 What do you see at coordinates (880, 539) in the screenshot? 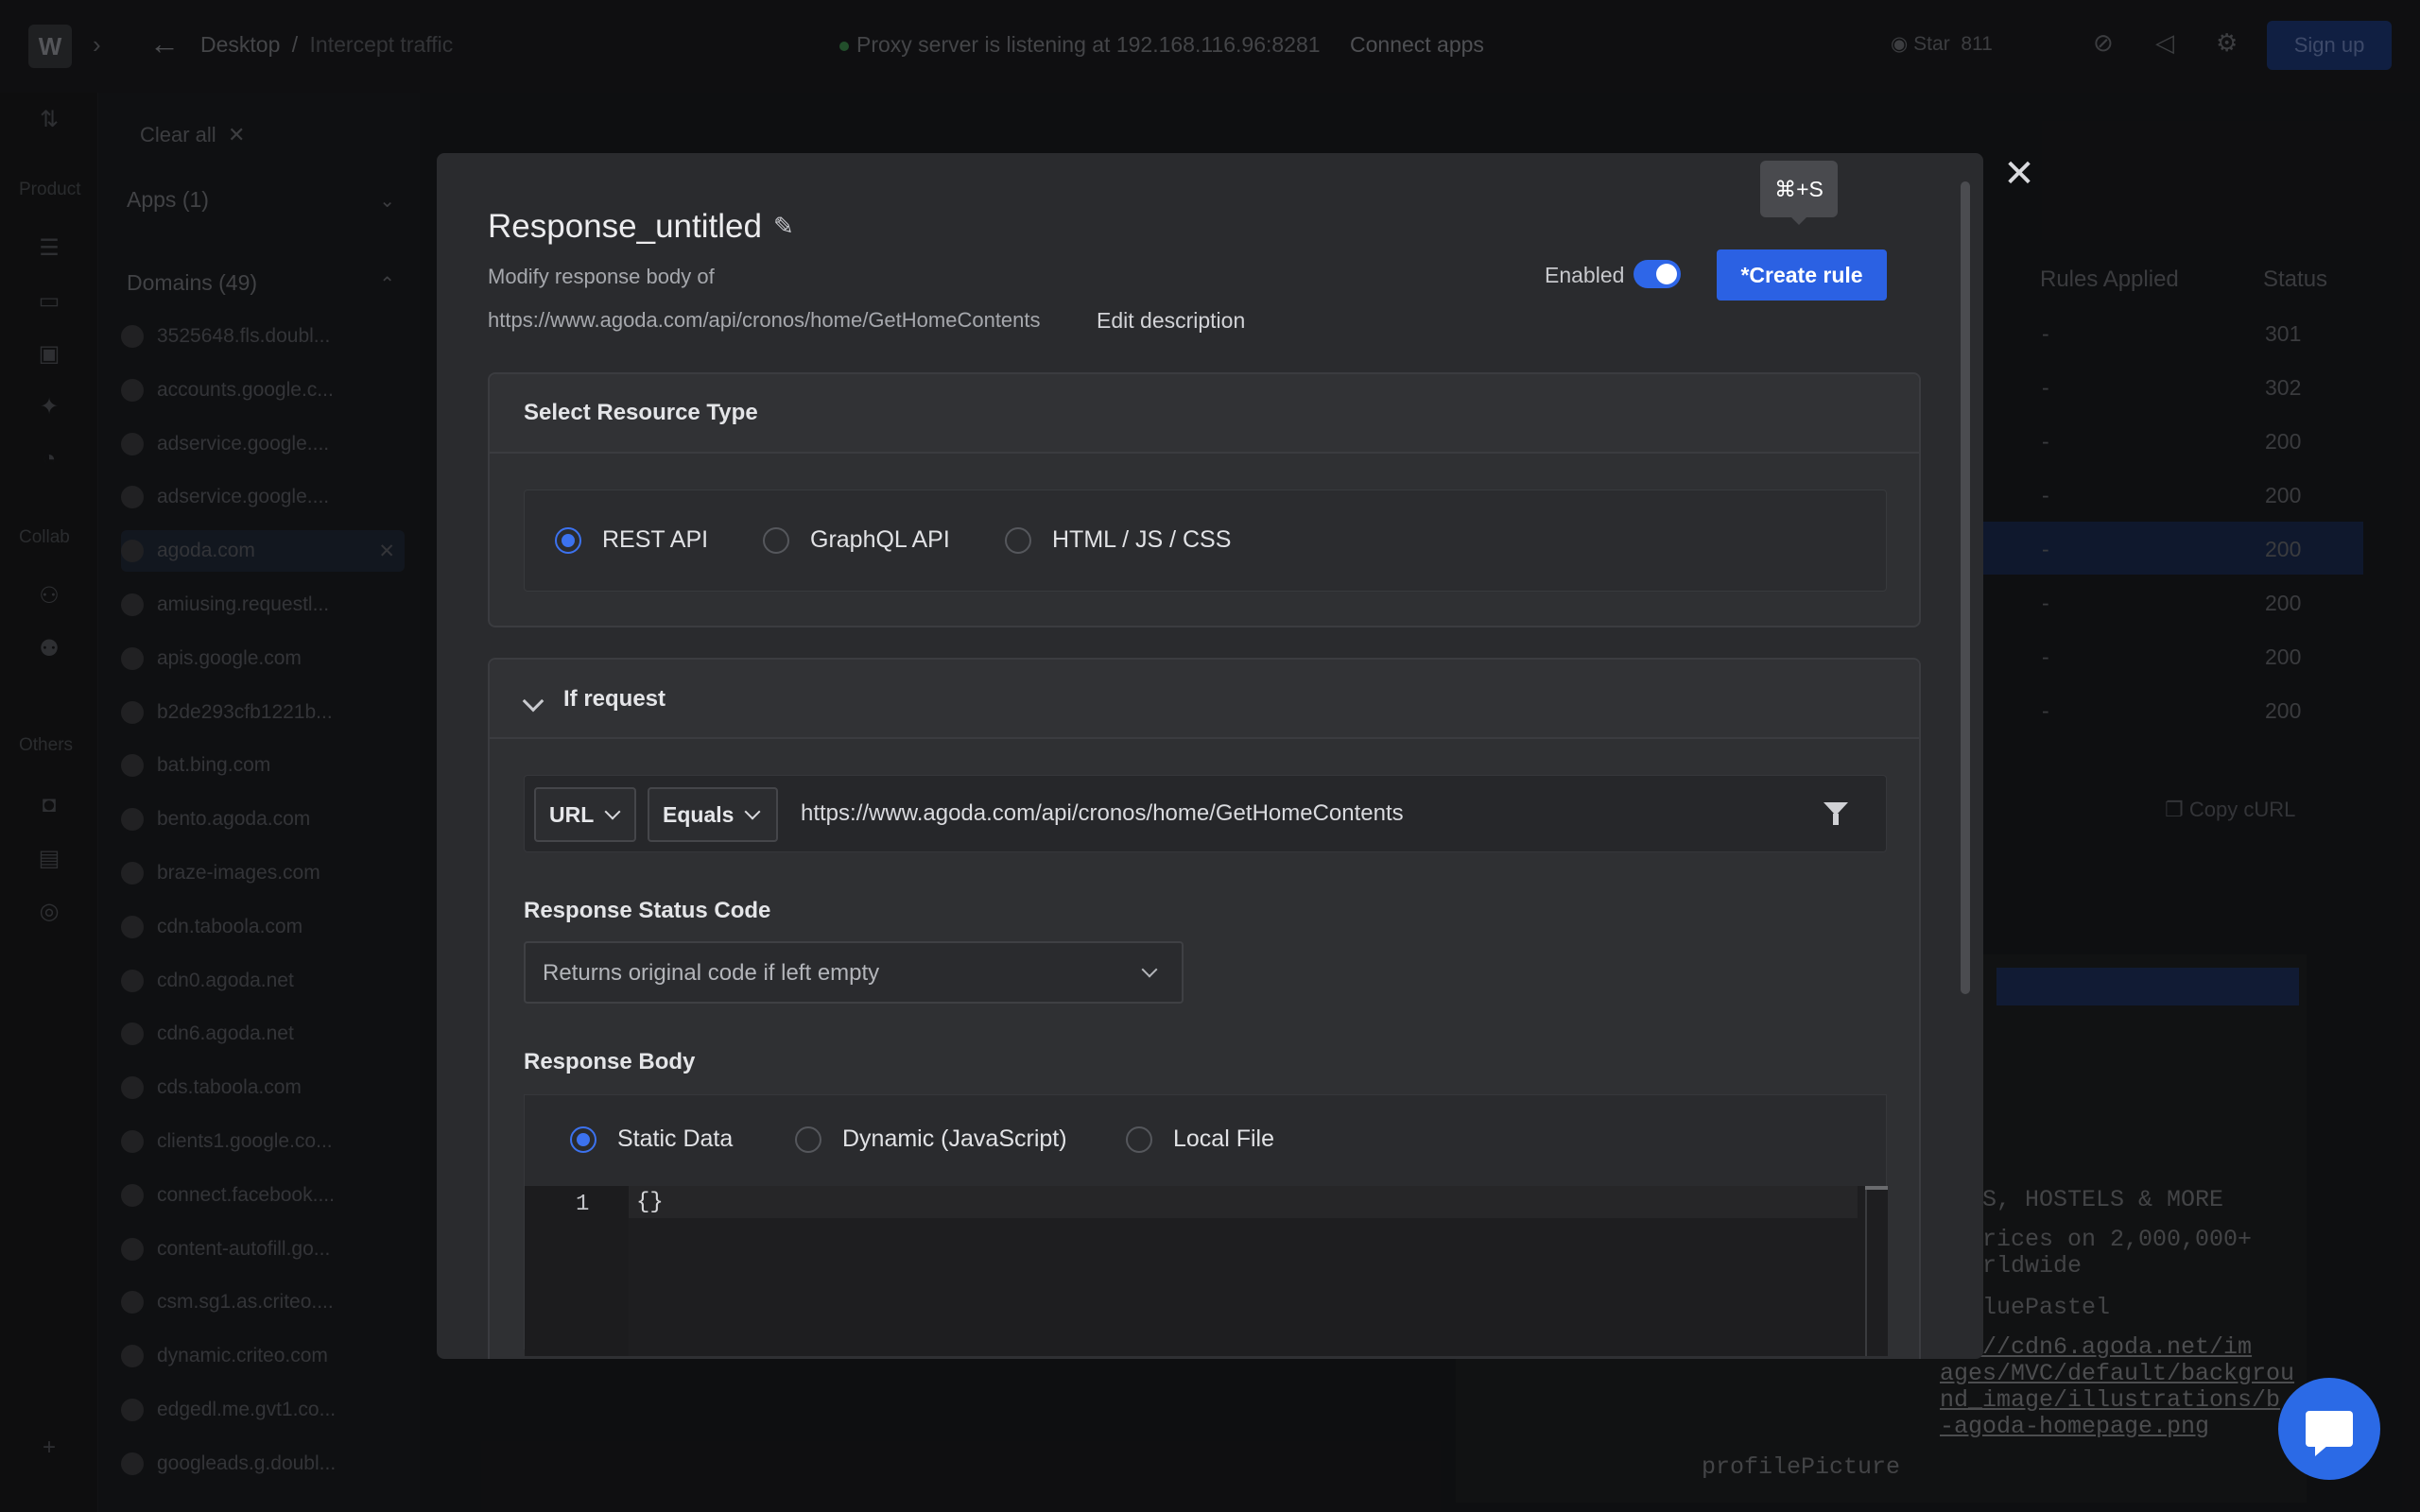
I see `radio-label: GraphQL API` at bounding box center [880, 539].